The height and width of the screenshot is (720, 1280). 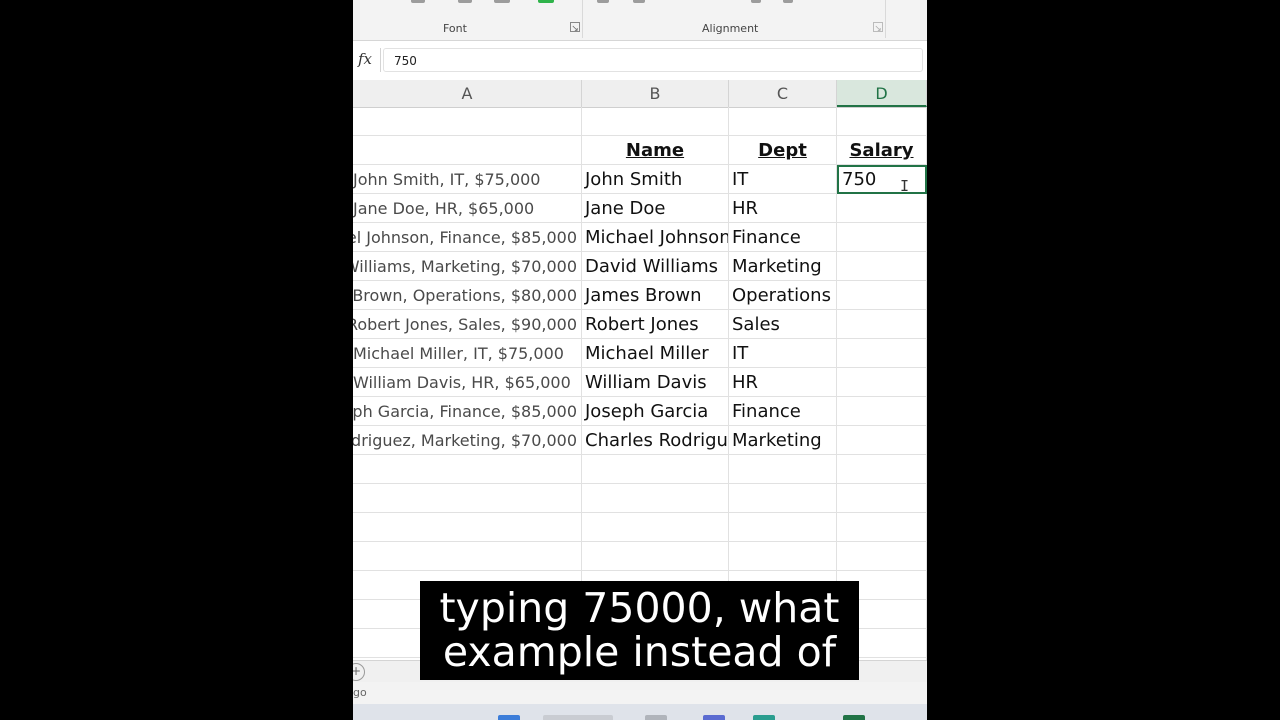 What do you see at coordinates (365, 59) in the screenshot?
I see `function-icon: fx` at bounding box center [365, 59].